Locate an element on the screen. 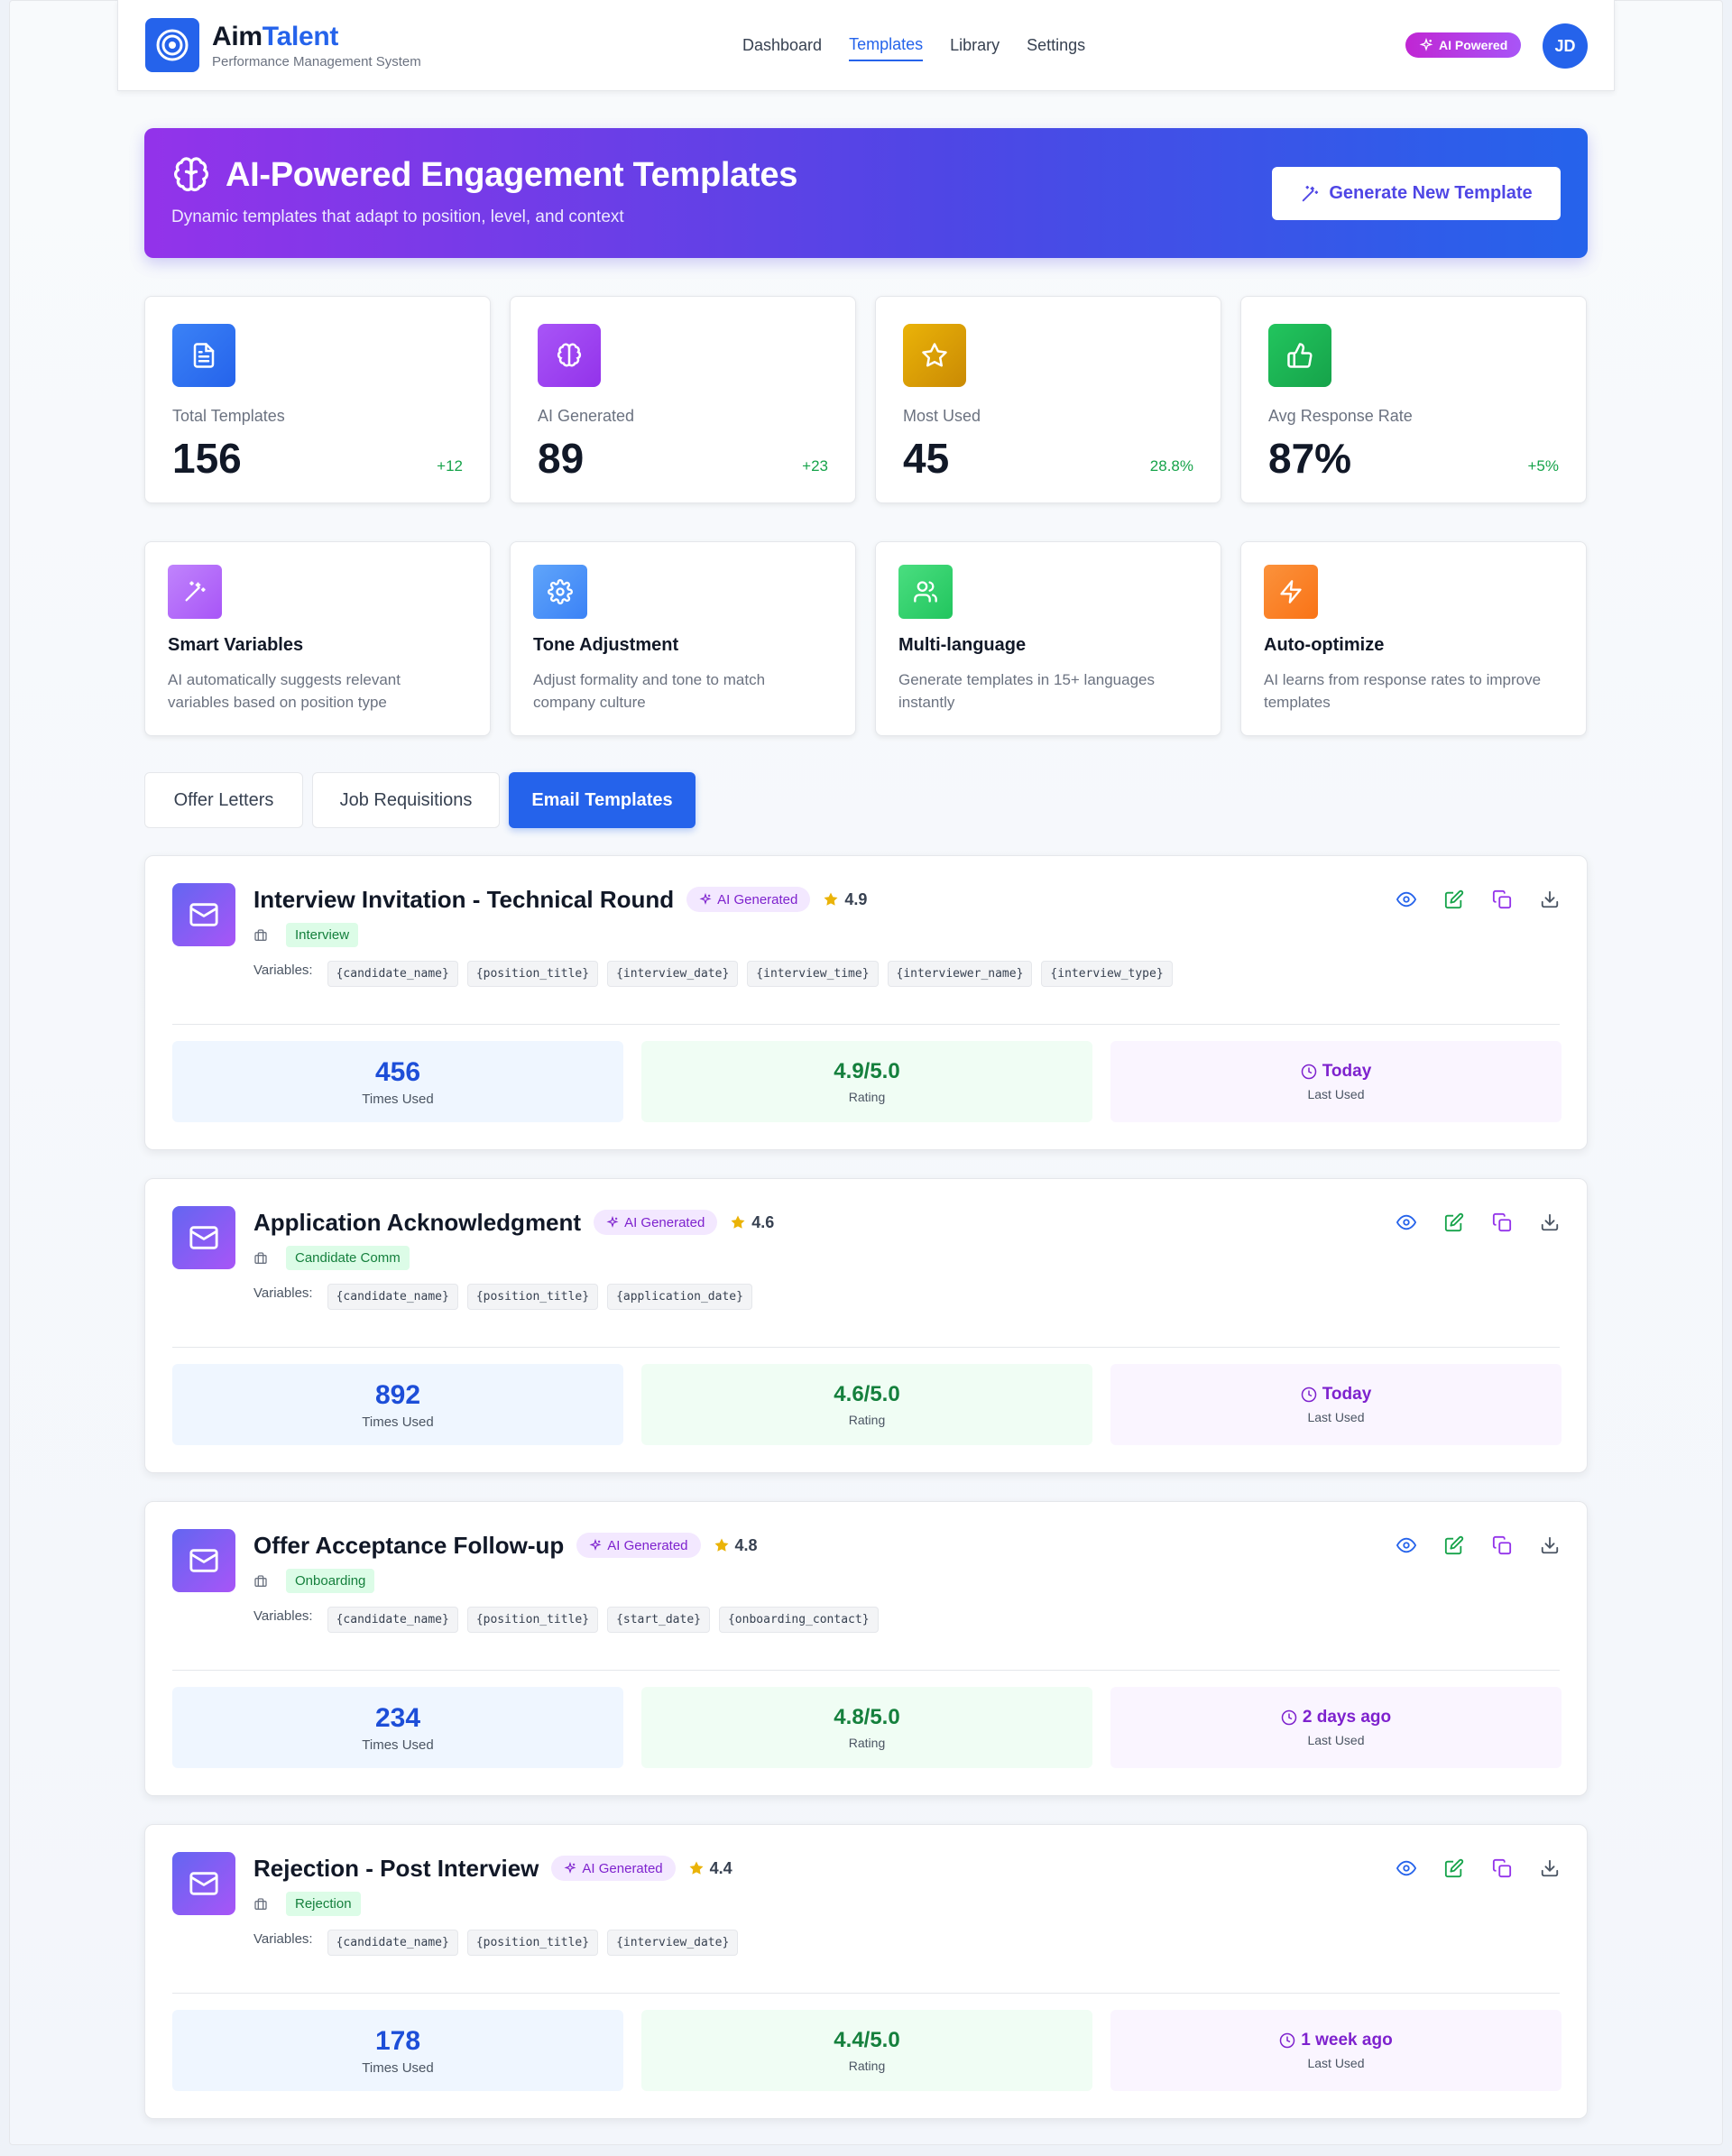  brand-subtitle: Performance Management System is located at coordinates (316, 61).